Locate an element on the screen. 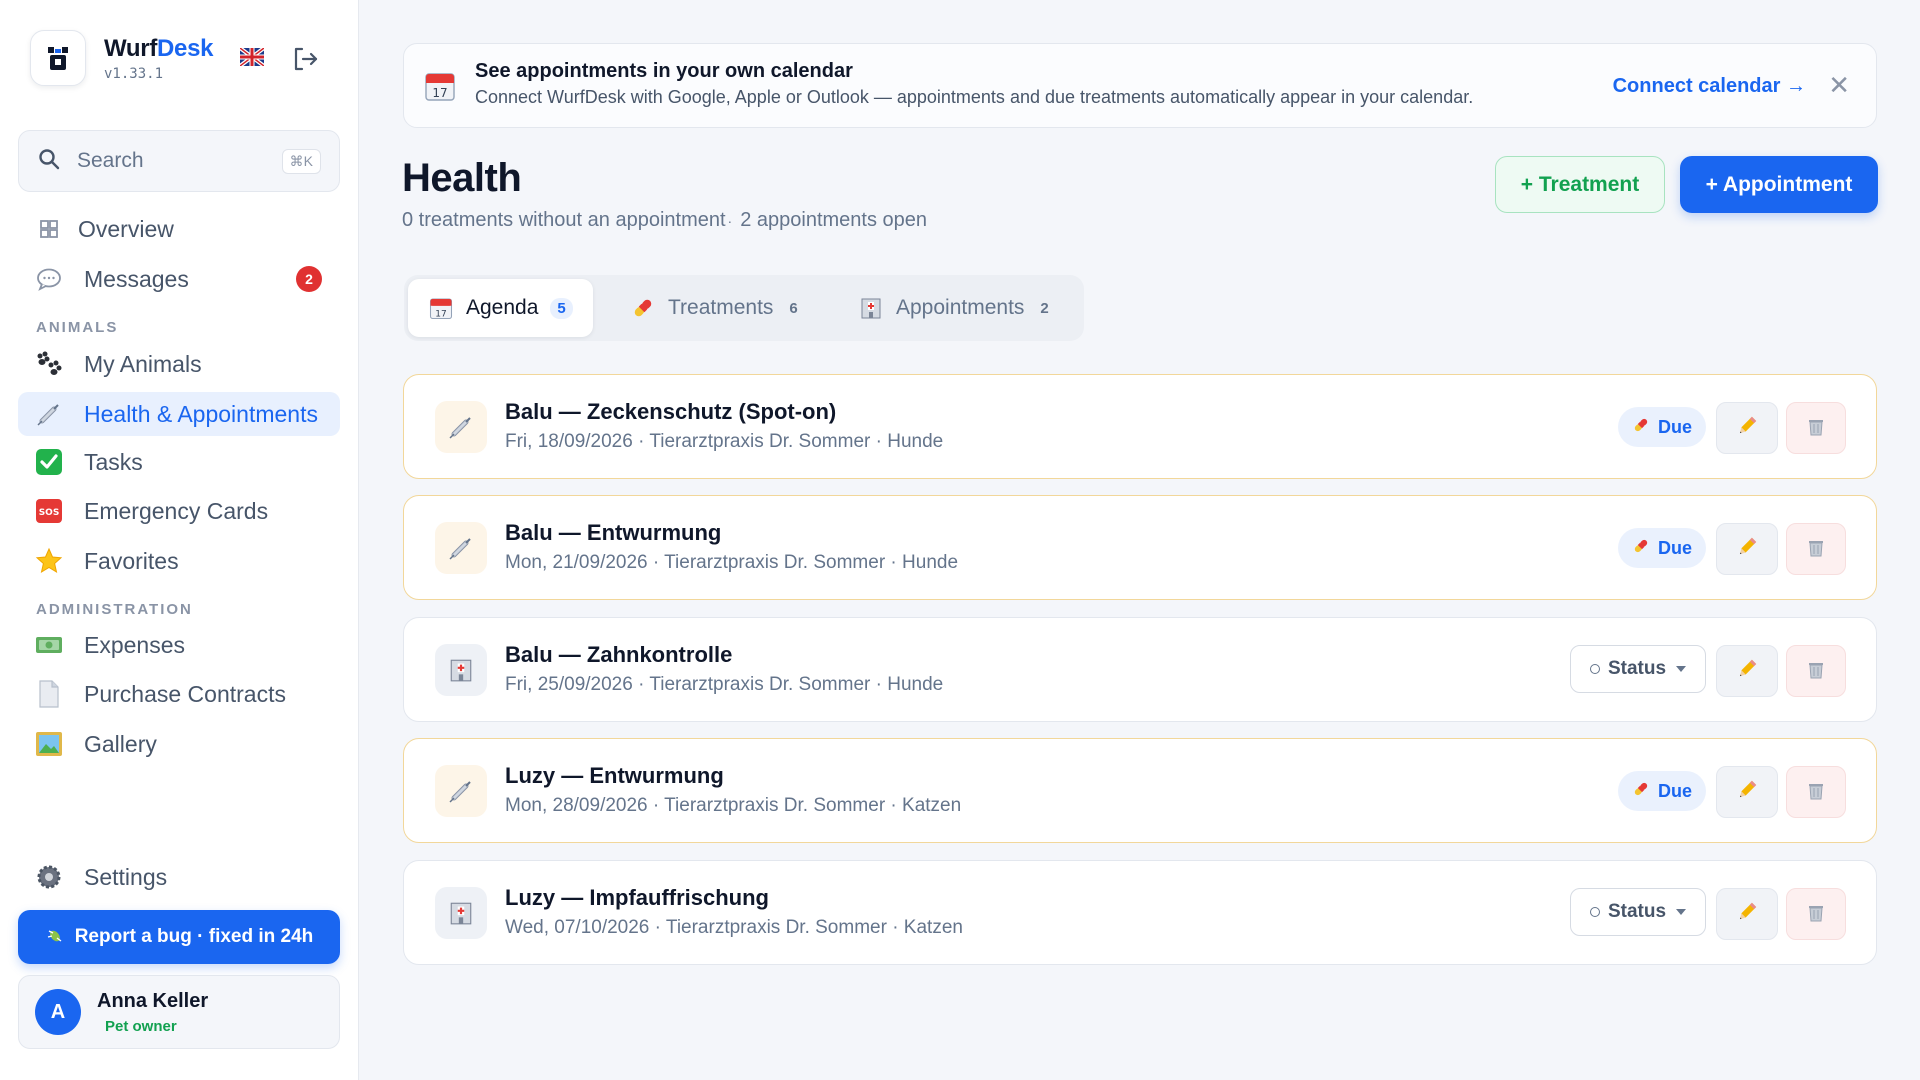 The height and width of the screenshot is (1080, 1920). speech-bubble-icon is located at coordinates (49, 279).